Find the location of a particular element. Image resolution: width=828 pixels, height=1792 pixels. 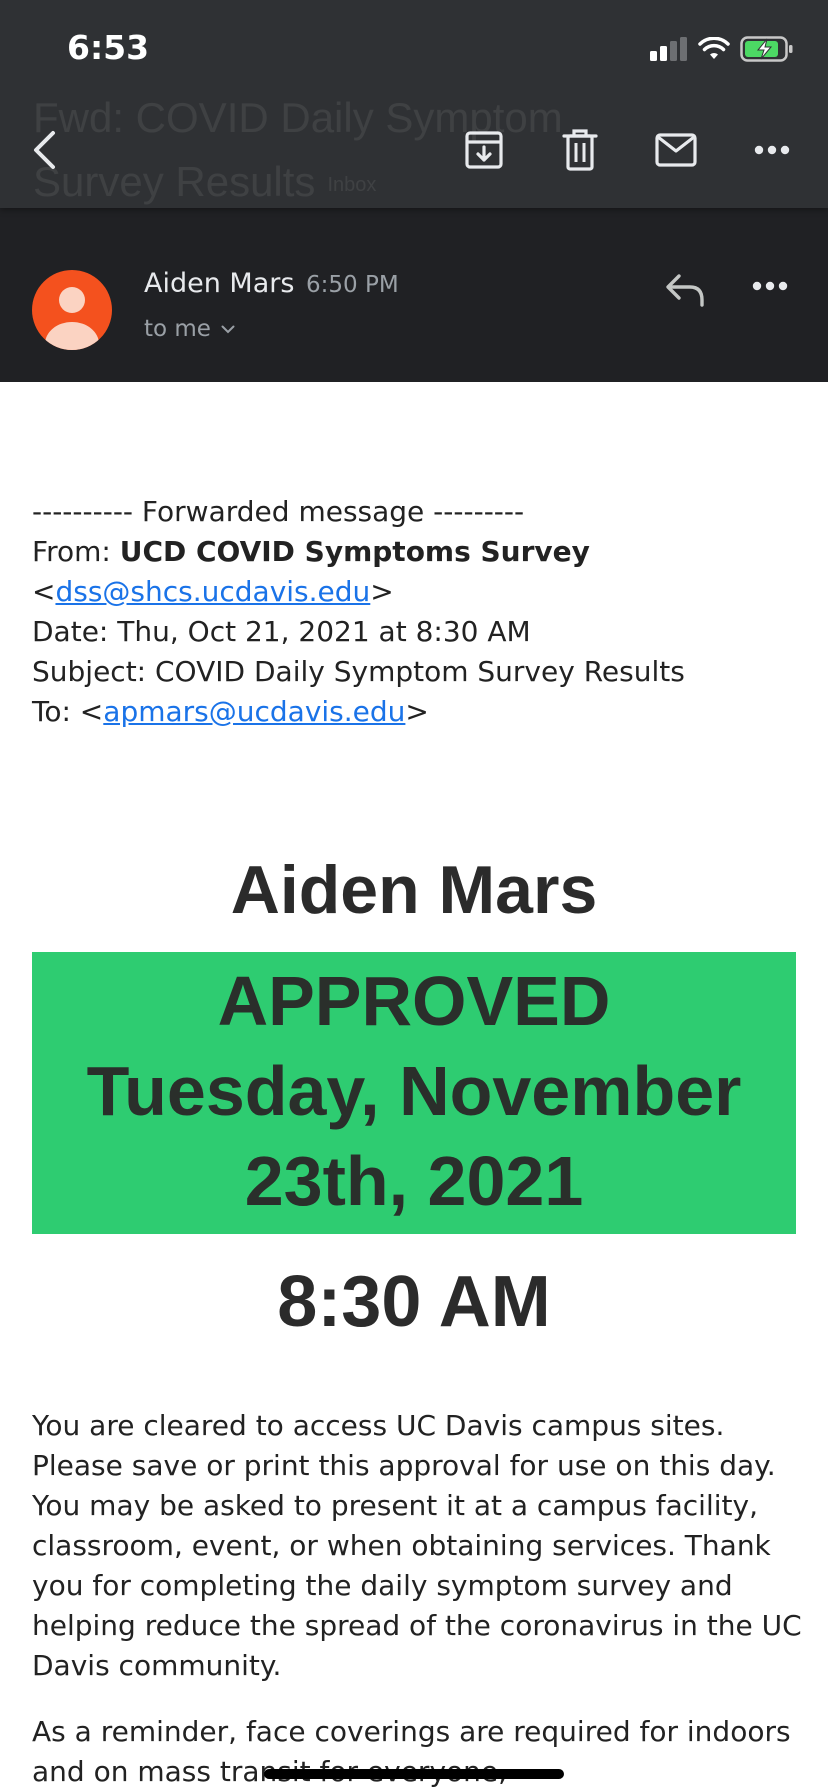

reply-icon is located at coordinates (685, 290).